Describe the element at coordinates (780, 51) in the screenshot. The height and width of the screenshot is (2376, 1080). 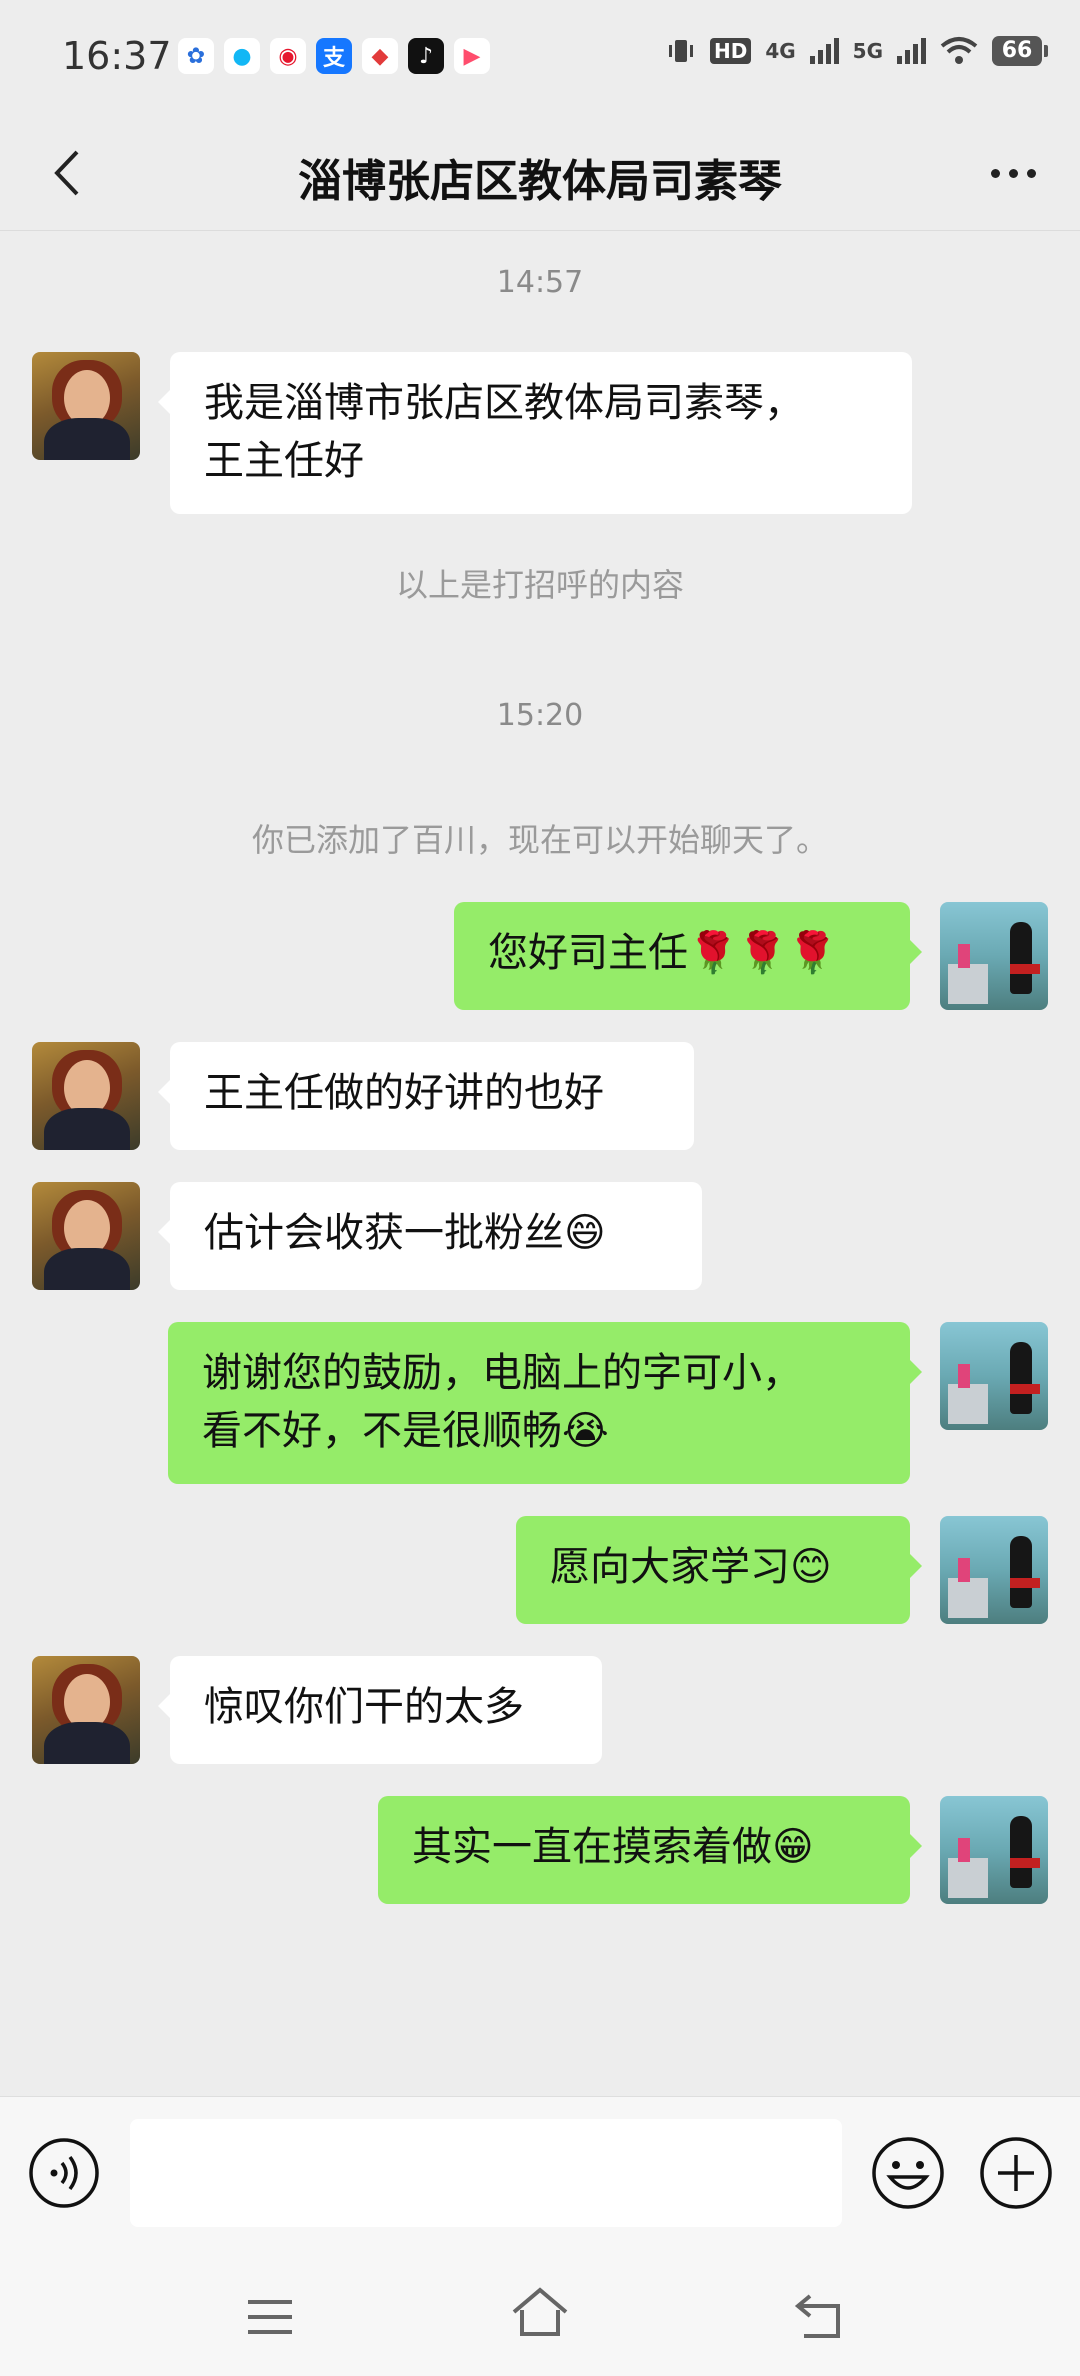
I see `4g-label: 4G` at that location.